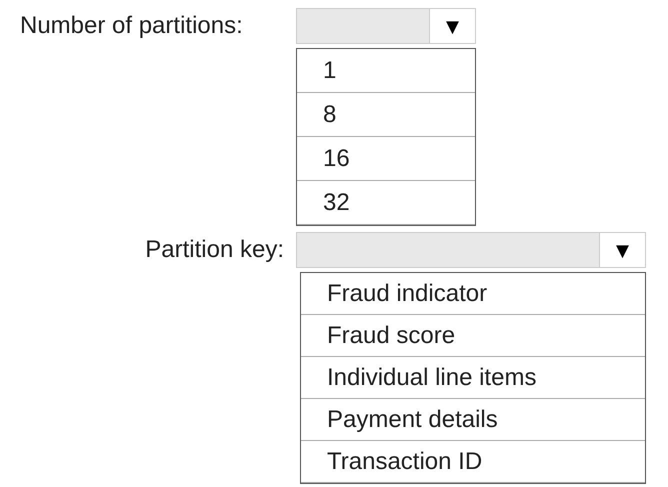  Describe the element at coordinates (473, 378) in the screenshot. I see `dropdown-option: Individual line items` at that location.